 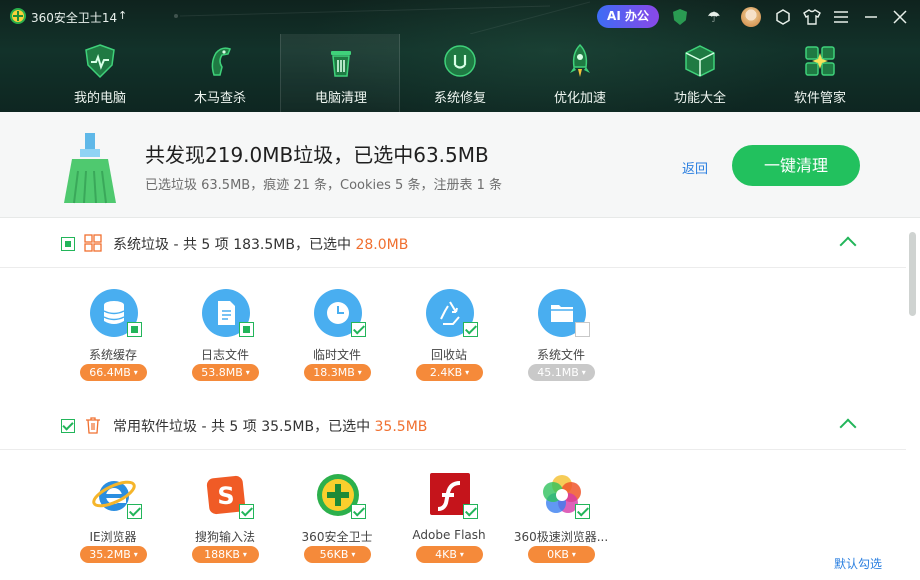 What do you see at coordinates (449, 535) in the screenshot?
I see `item-label: Adobe Flash` at bounding box center [449, 535].